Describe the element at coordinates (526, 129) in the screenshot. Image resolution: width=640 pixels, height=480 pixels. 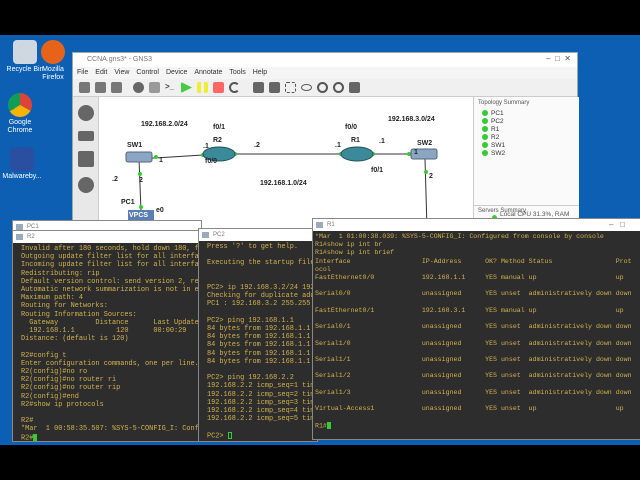
I see `summary-item: R1` at that location.